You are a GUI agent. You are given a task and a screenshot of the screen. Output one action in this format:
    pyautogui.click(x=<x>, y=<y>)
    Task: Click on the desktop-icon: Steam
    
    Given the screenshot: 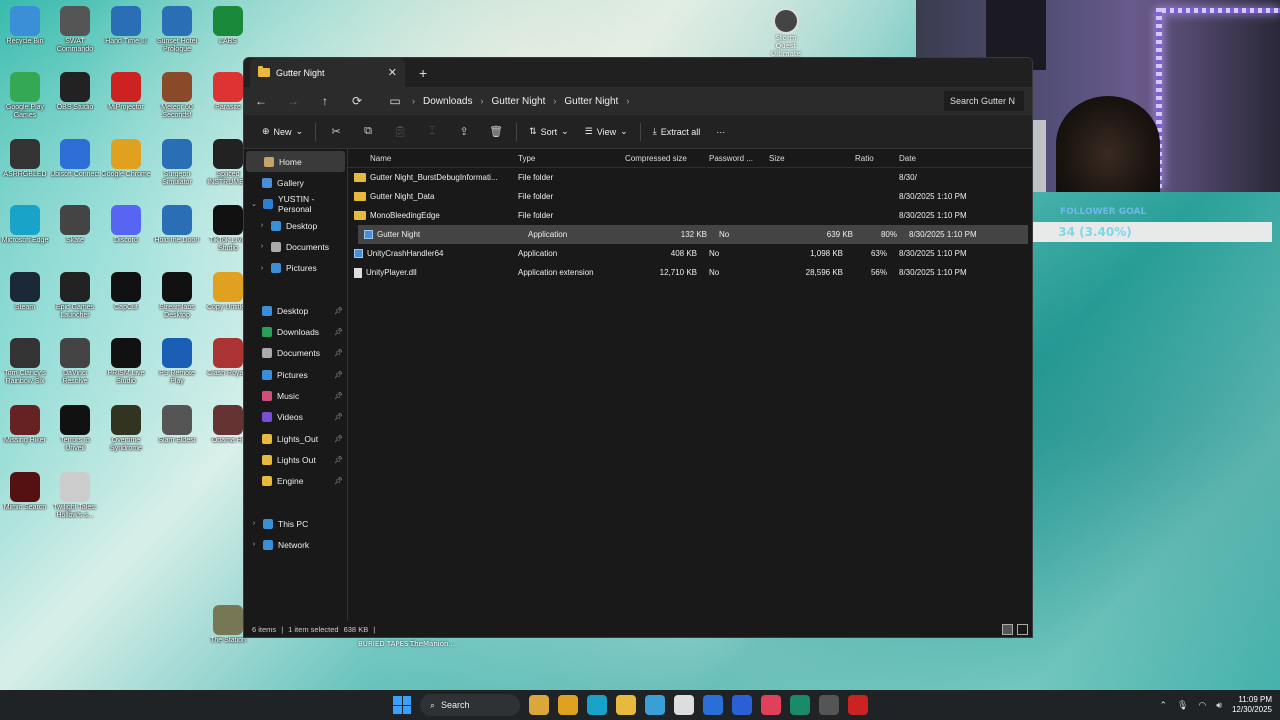 What is the action you would take?
    pyautogui.click(x=25, y=296)
    